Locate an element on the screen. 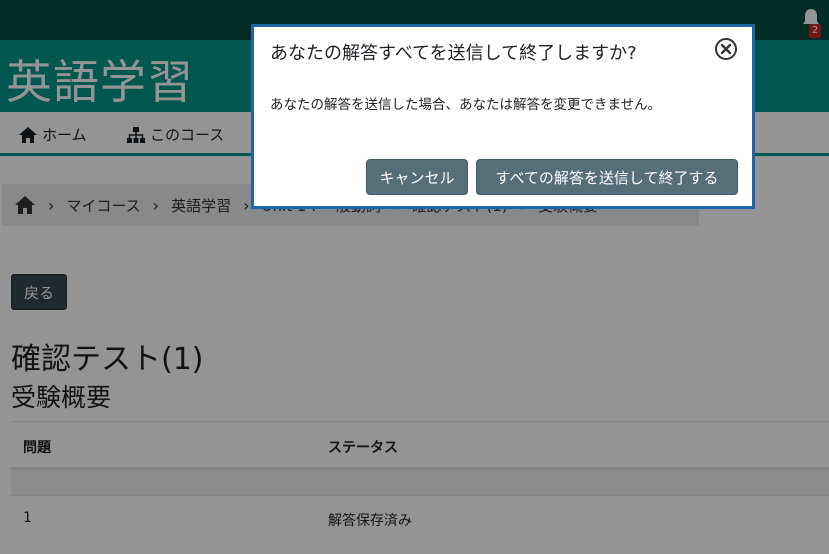 This screenshot has width=829, height=554. cancel-button: キャンセル is located at coordinates (417, 177).